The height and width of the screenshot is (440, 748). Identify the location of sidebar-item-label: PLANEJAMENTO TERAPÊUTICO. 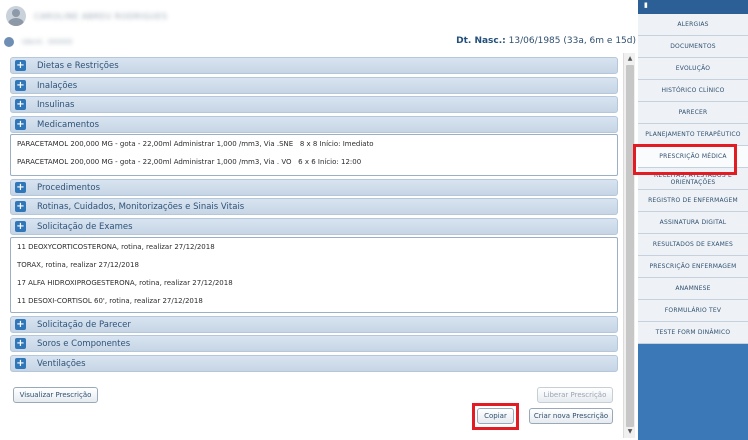
(693, 134).